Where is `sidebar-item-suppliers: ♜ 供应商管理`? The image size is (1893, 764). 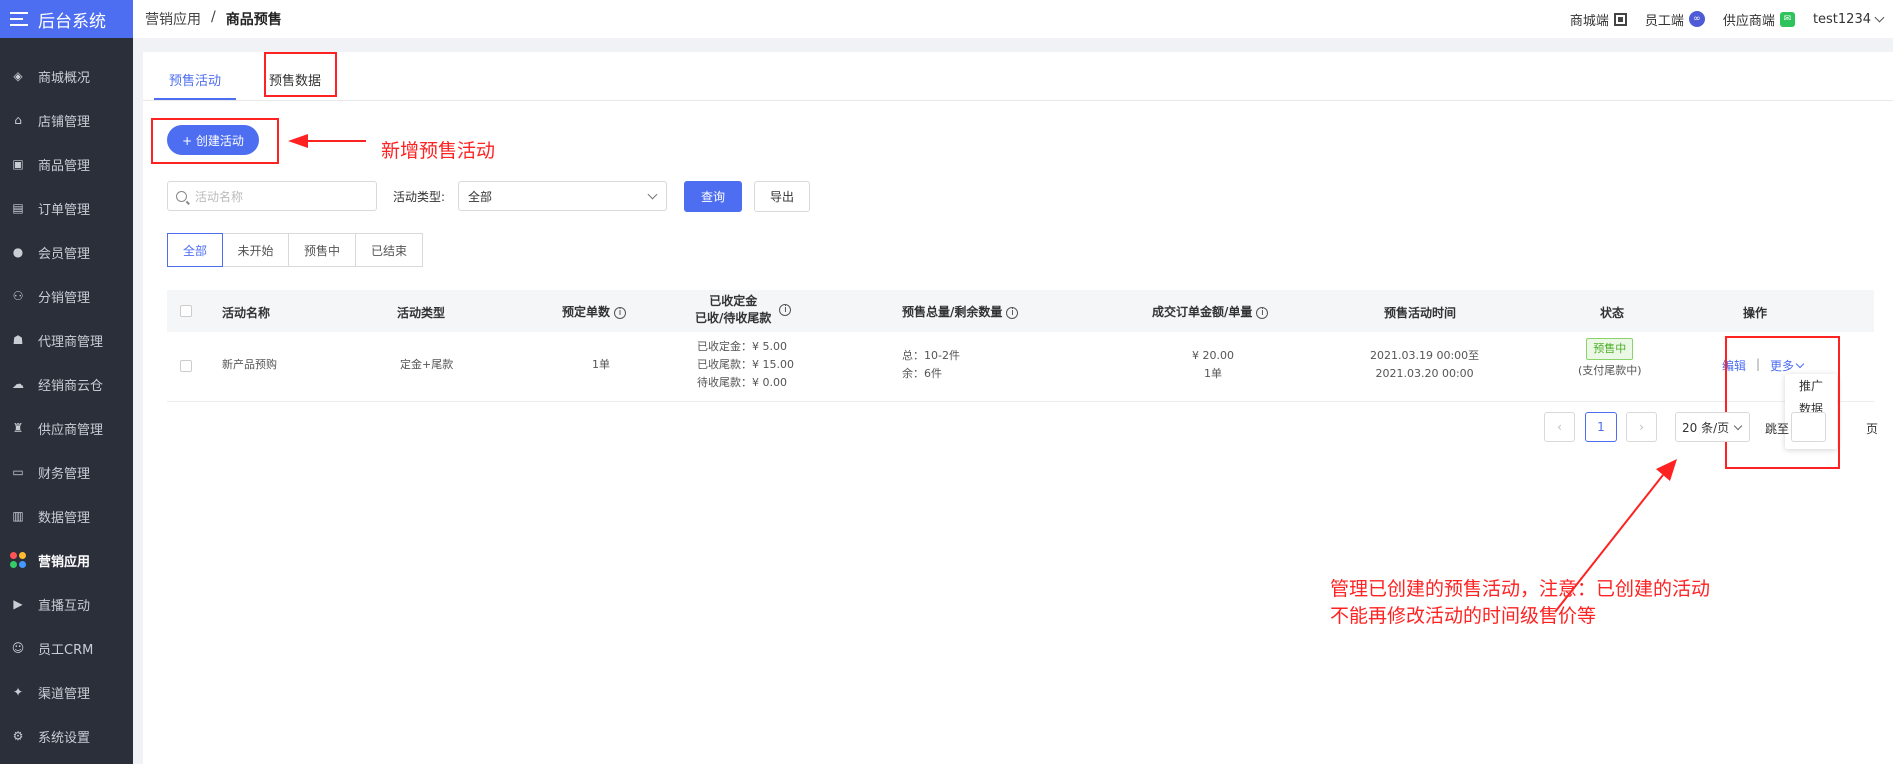
sidebar-item-suppliers: ♜ 供应商管理 is located at coordinates (66, 428).